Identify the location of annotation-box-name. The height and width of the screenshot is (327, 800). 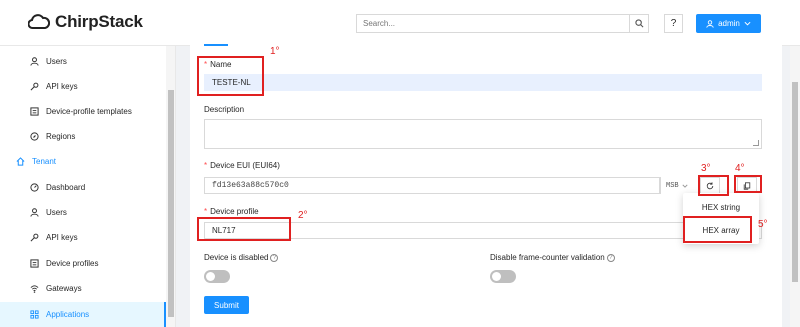
(230, 76).